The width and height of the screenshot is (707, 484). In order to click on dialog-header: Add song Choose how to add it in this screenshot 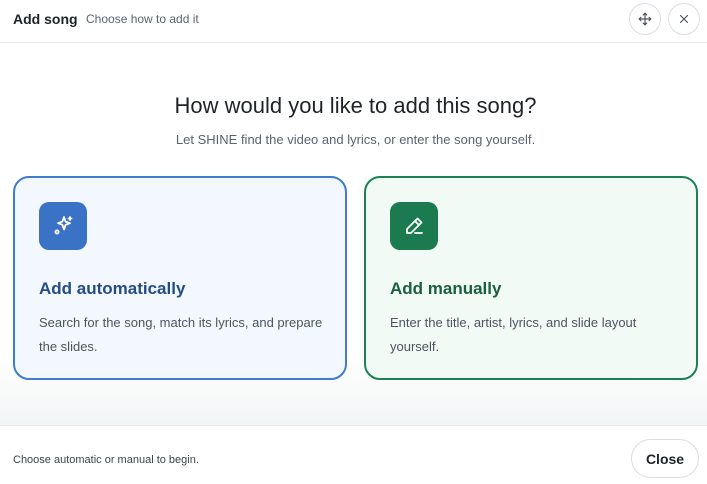, I will do `click(353, 21)`.